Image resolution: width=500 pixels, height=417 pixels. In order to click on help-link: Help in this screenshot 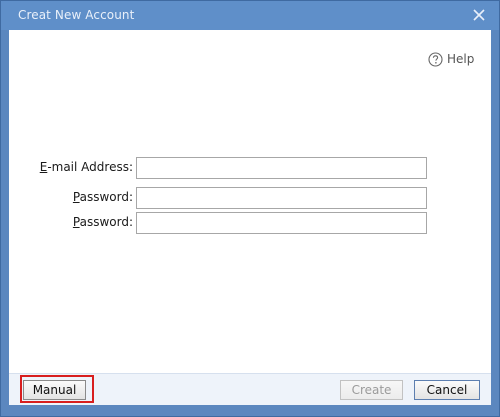, I will do `click(451, 59)`.